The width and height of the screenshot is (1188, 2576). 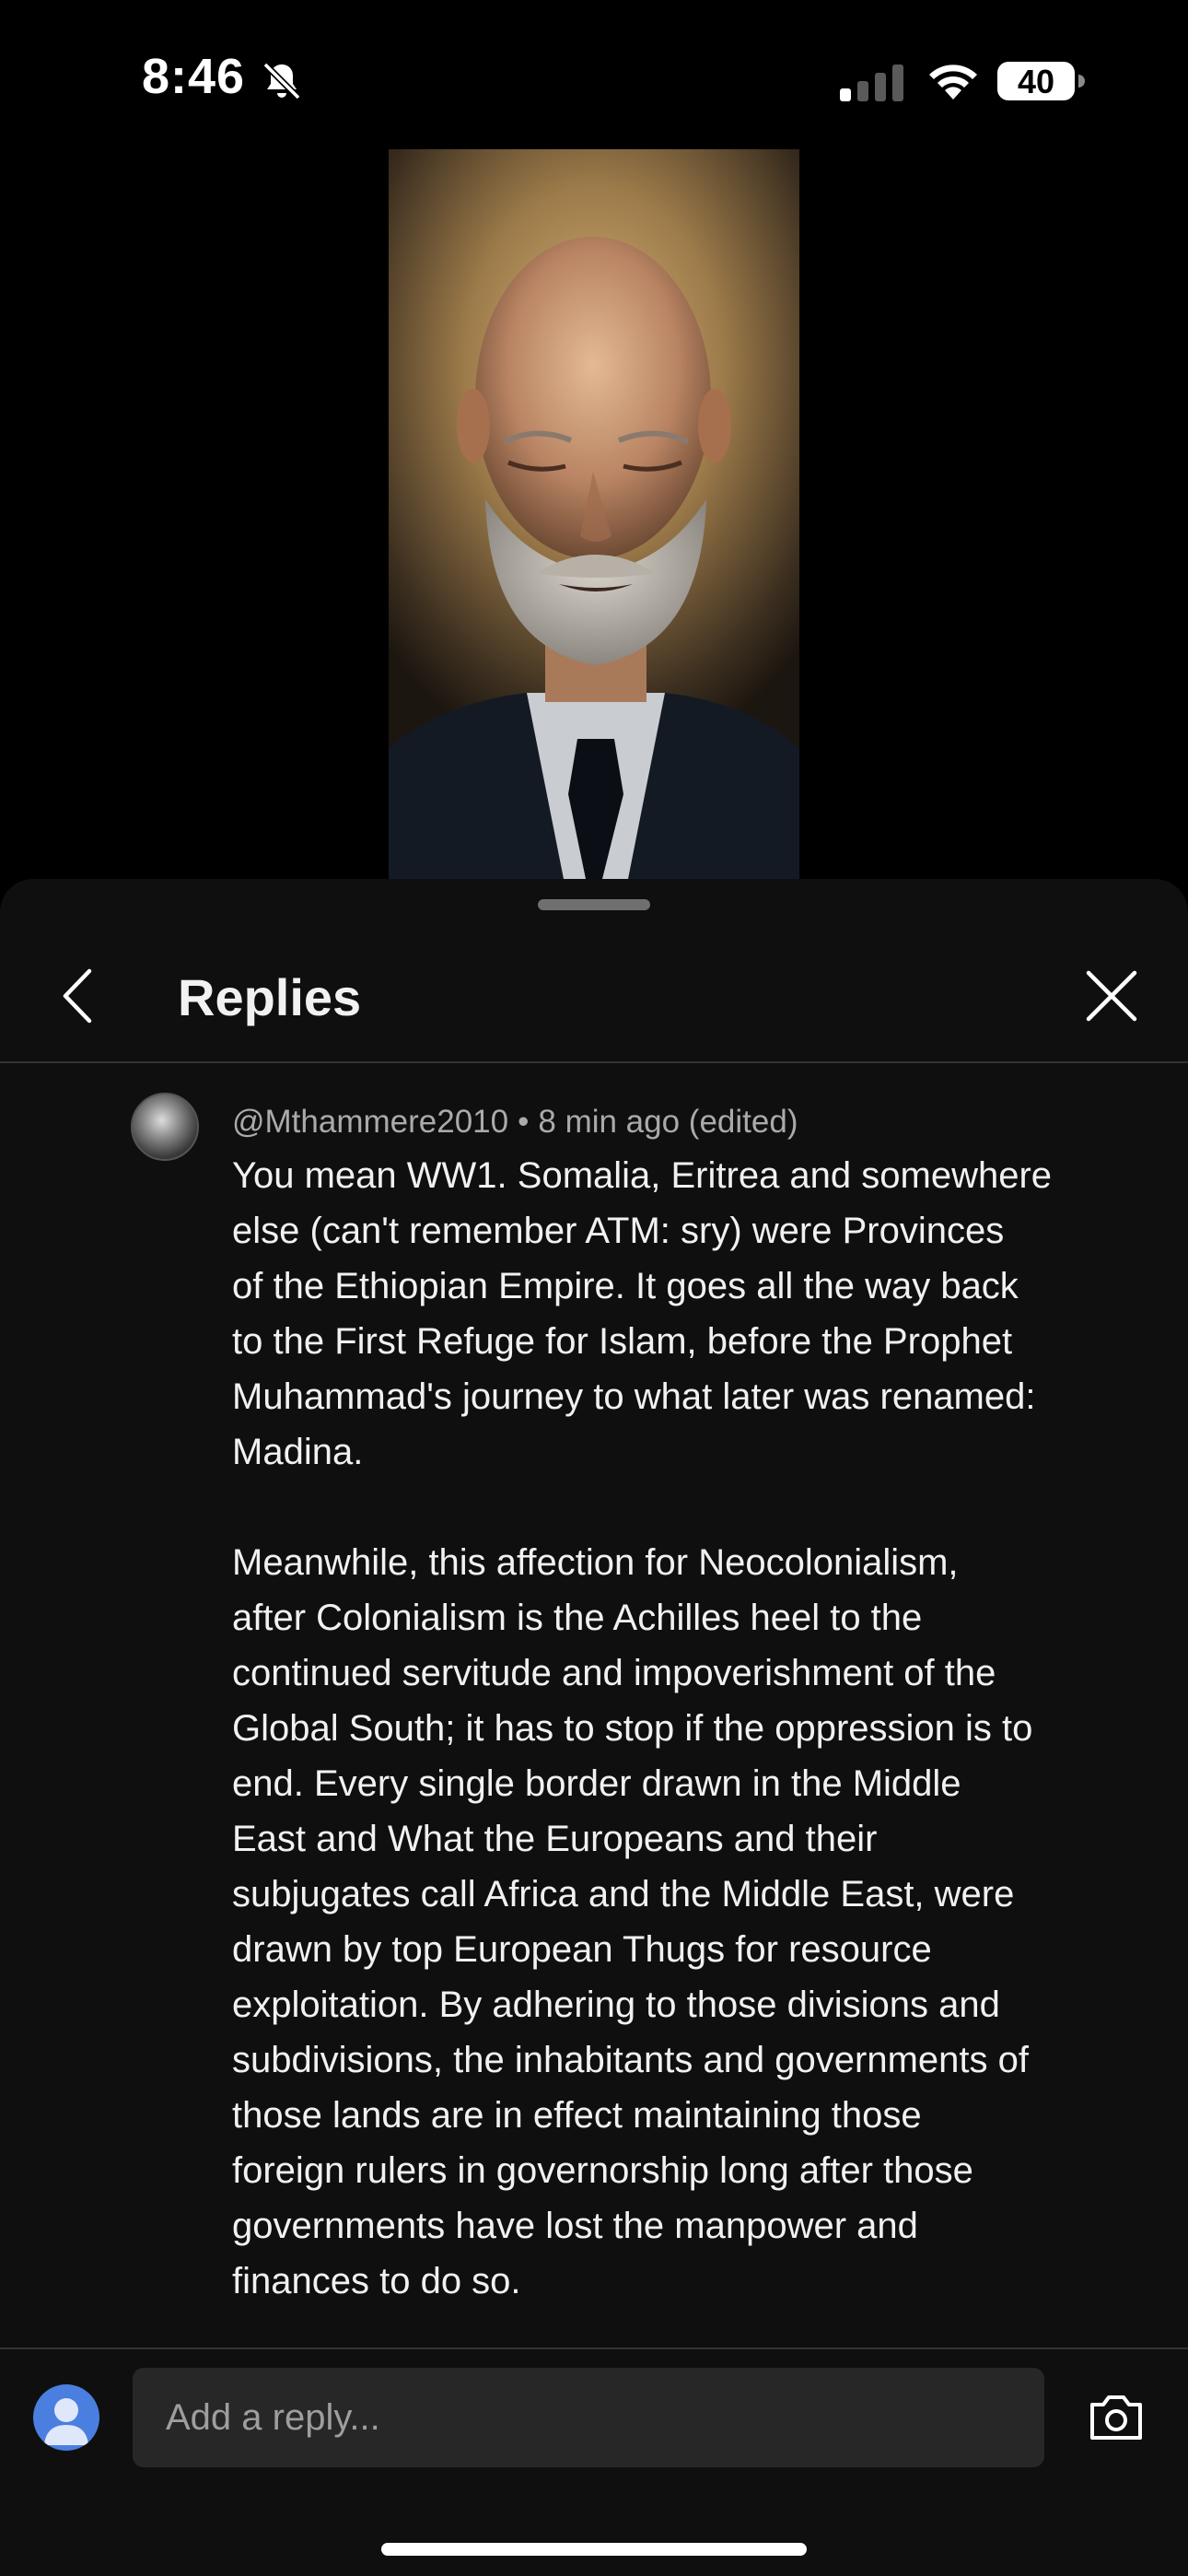 I want to click on avatar, so click(x=165, y=1127).